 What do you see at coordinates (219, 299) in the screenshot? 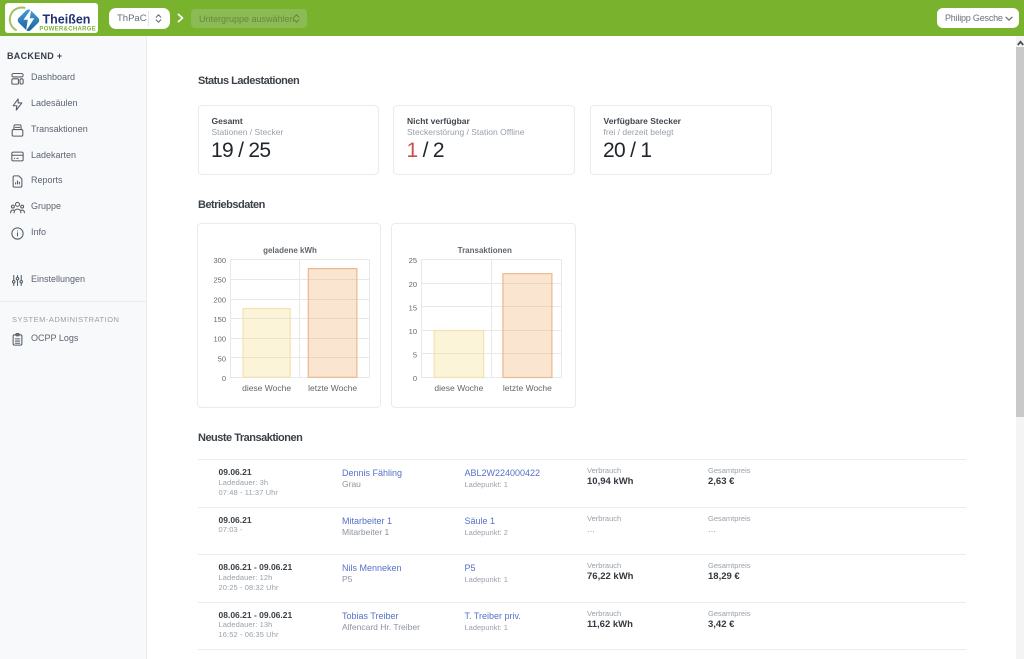
I see `svg-text: 200` at bounding box center [219, 299].